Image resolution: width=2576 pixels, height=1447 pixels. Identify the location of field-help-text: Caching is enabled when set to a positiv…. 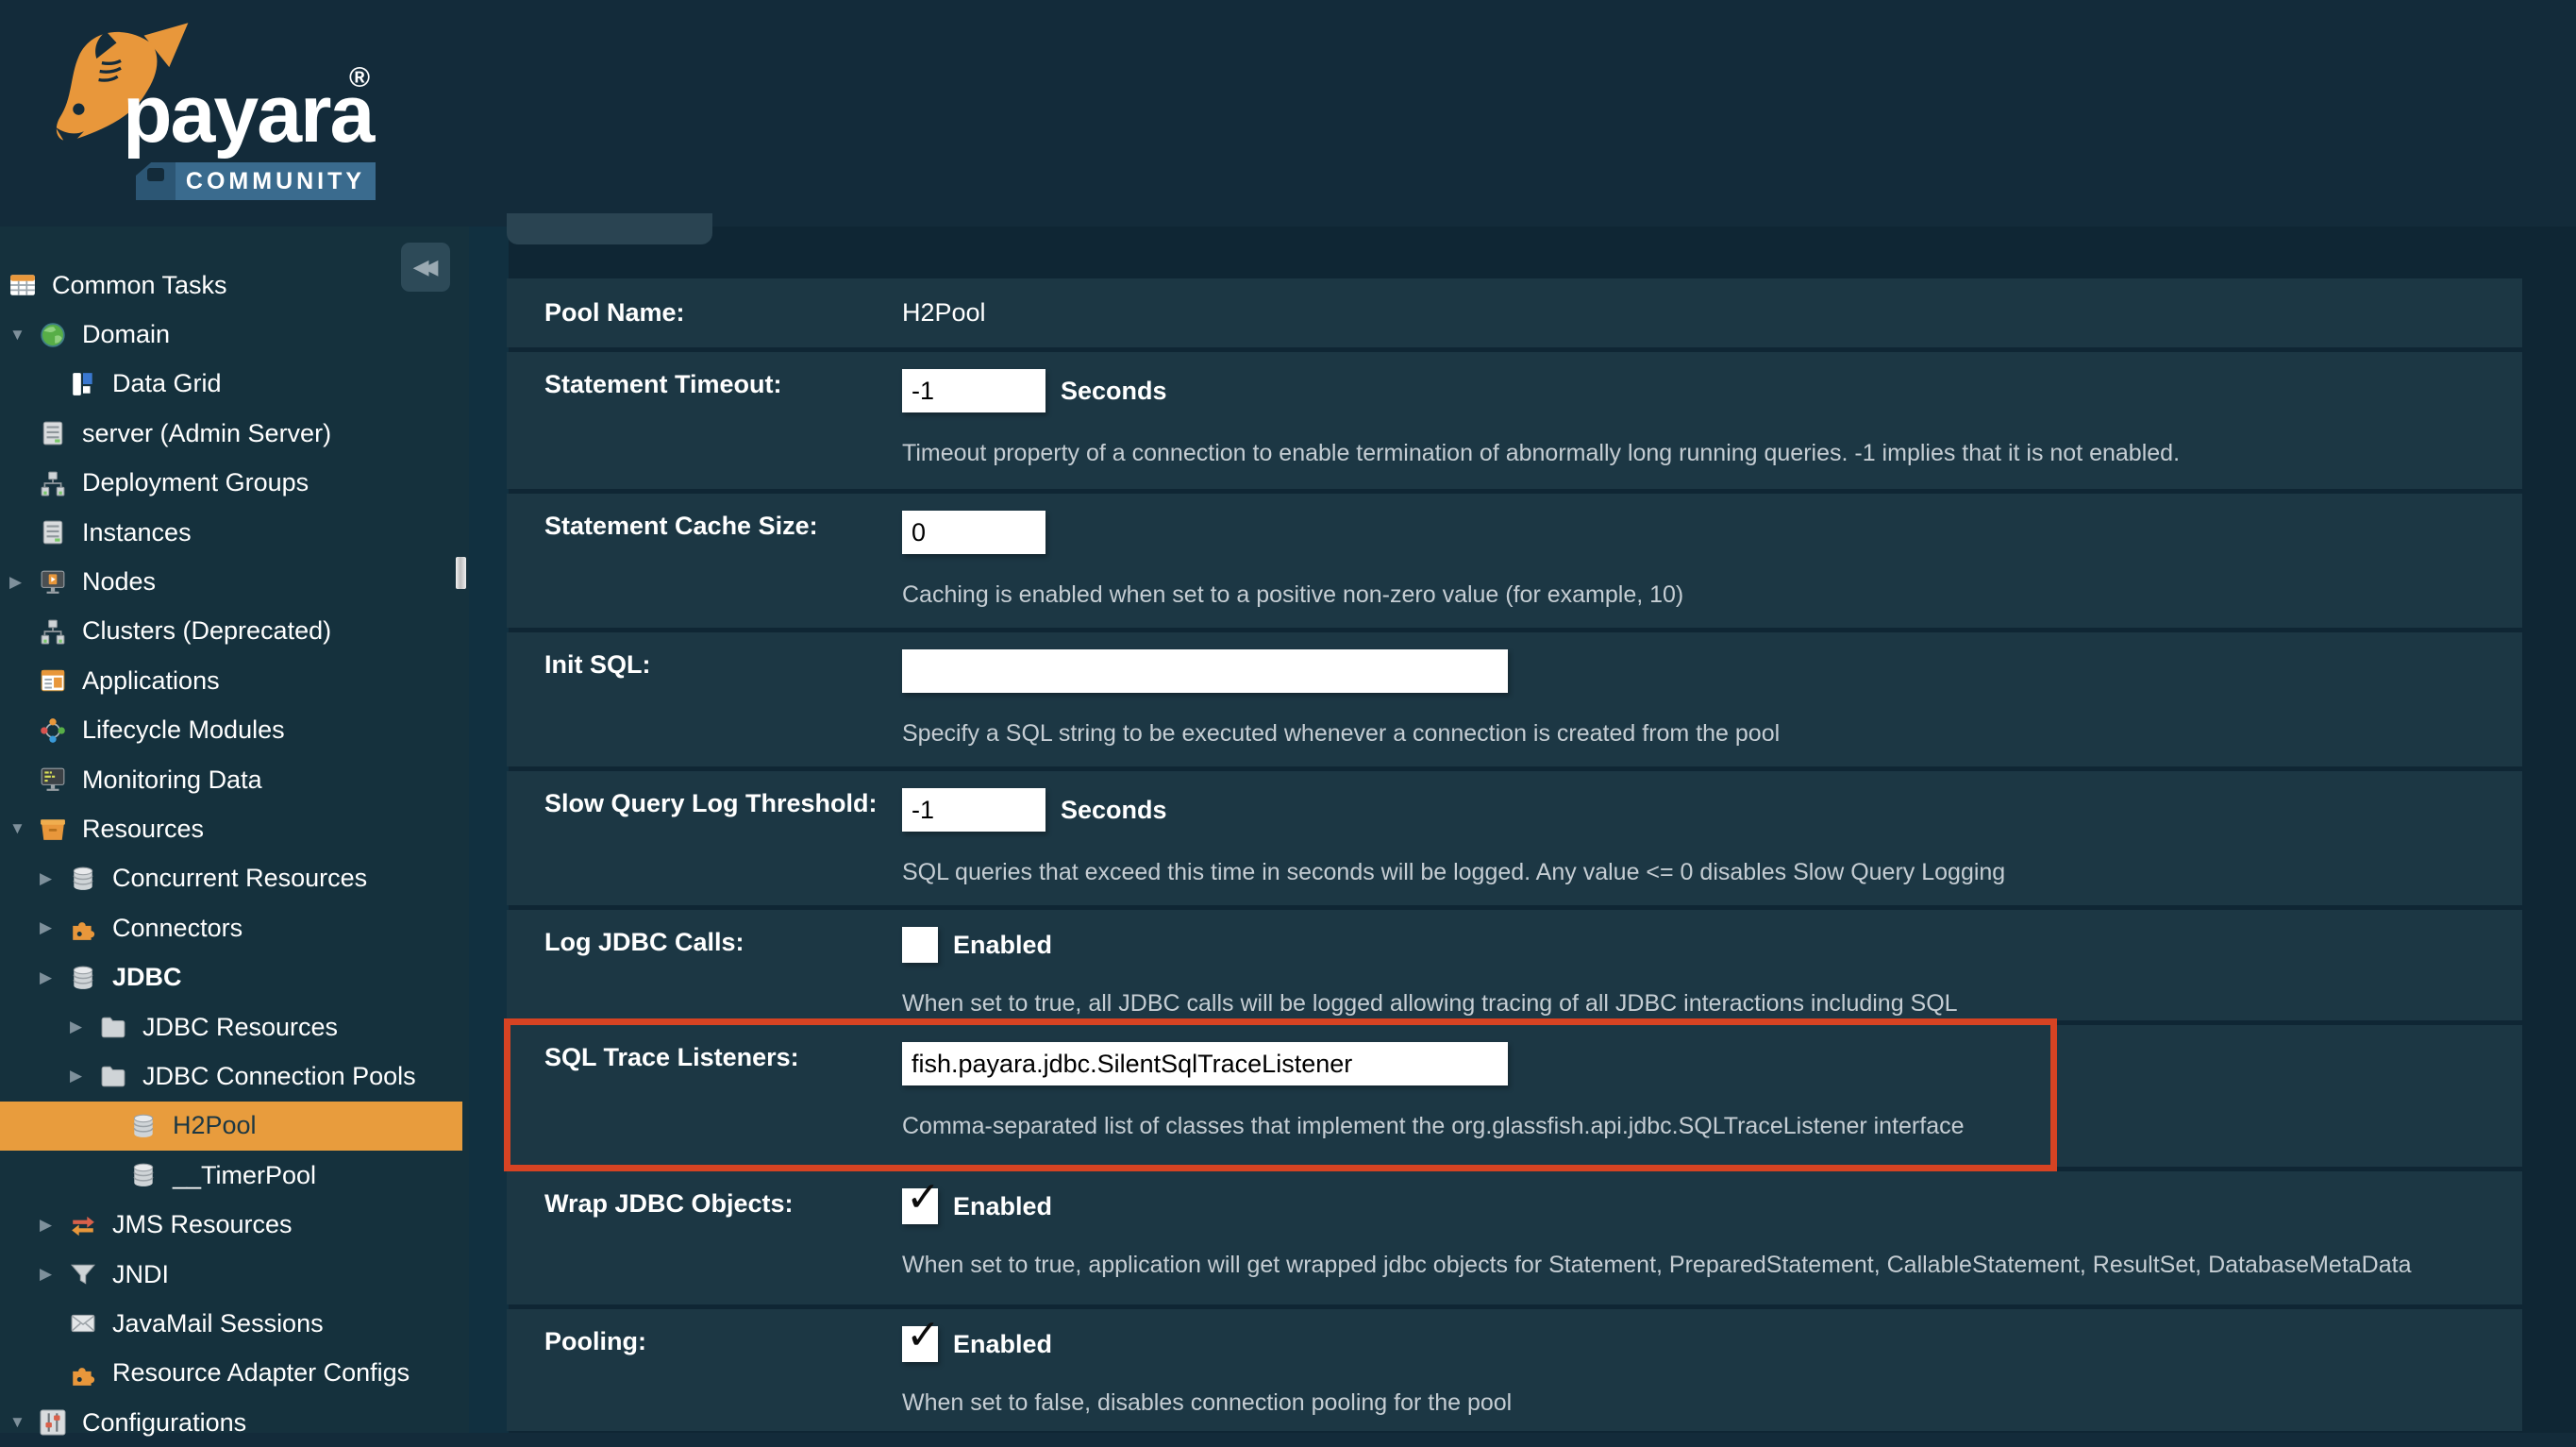
(1293, 594).